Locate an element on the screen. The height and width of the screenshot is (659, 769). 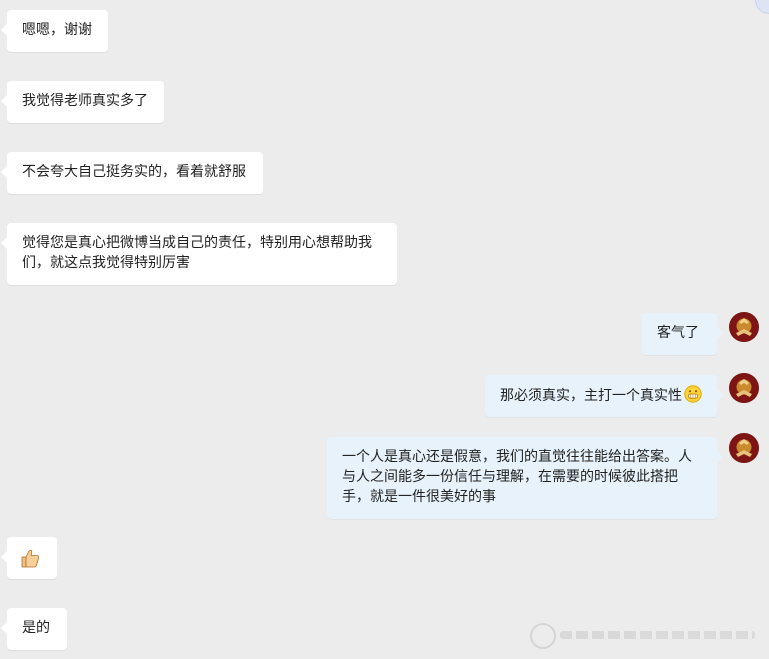
message-incoming: 觉得您是真心把微博当成自己的责任，特别用心想帮助我们，就这点我觉得特别厉害 is located at coordinates (199, 254).